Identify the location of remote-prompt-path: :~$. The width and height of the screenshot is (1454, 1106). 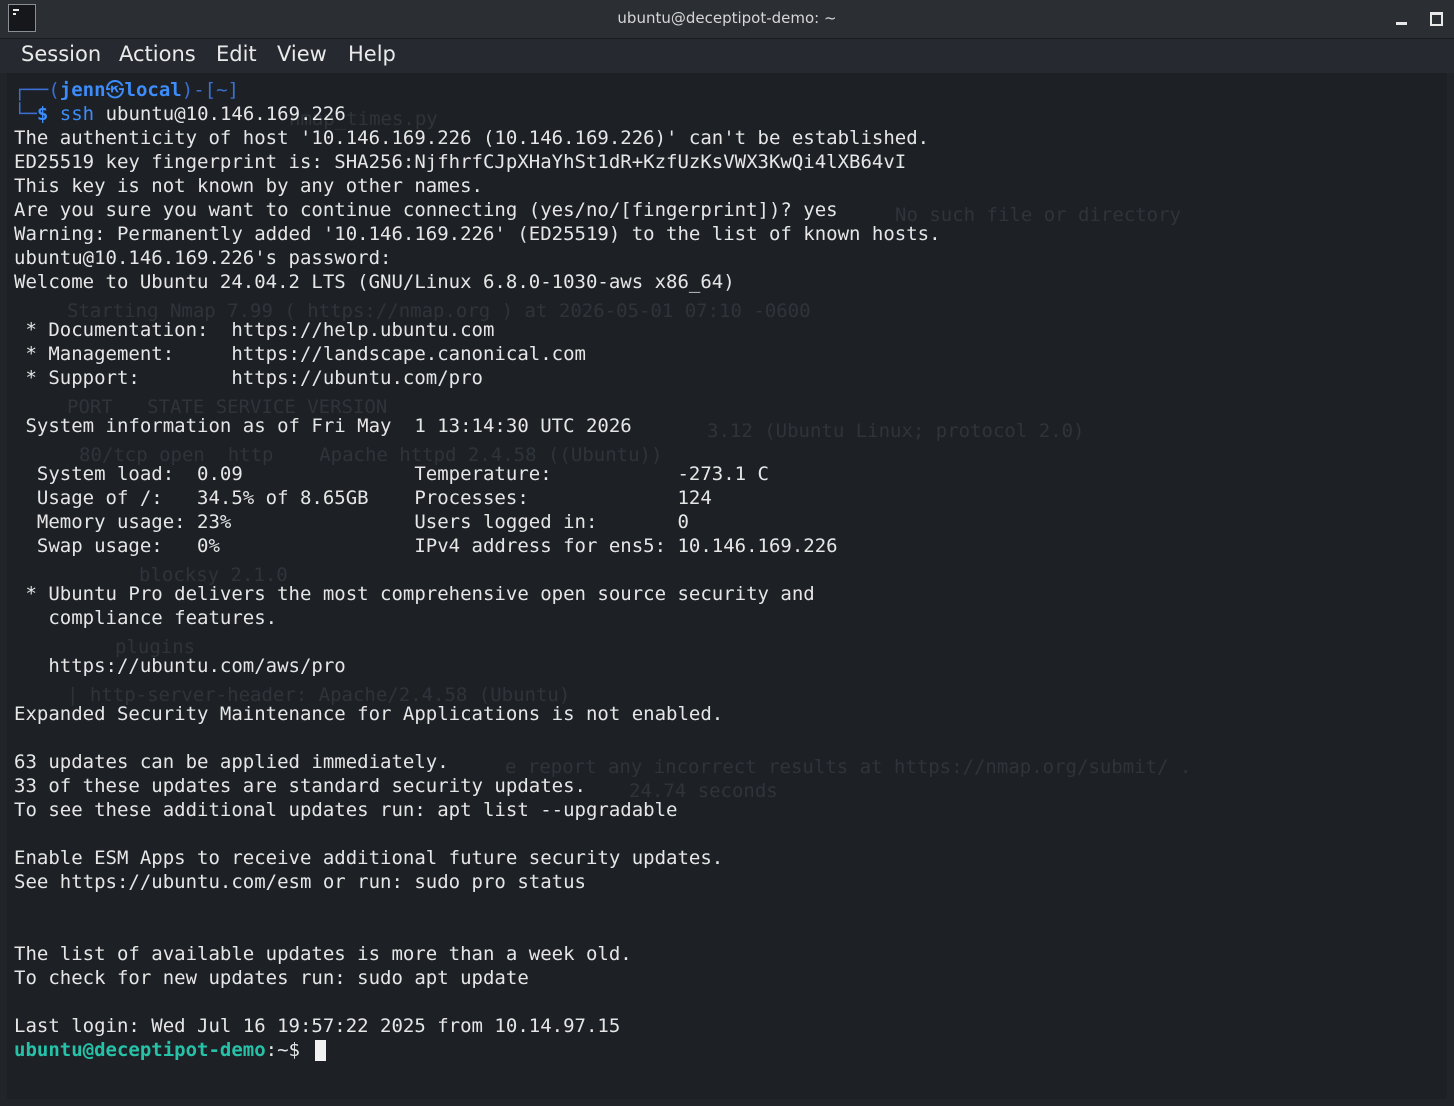
(288, 1050).